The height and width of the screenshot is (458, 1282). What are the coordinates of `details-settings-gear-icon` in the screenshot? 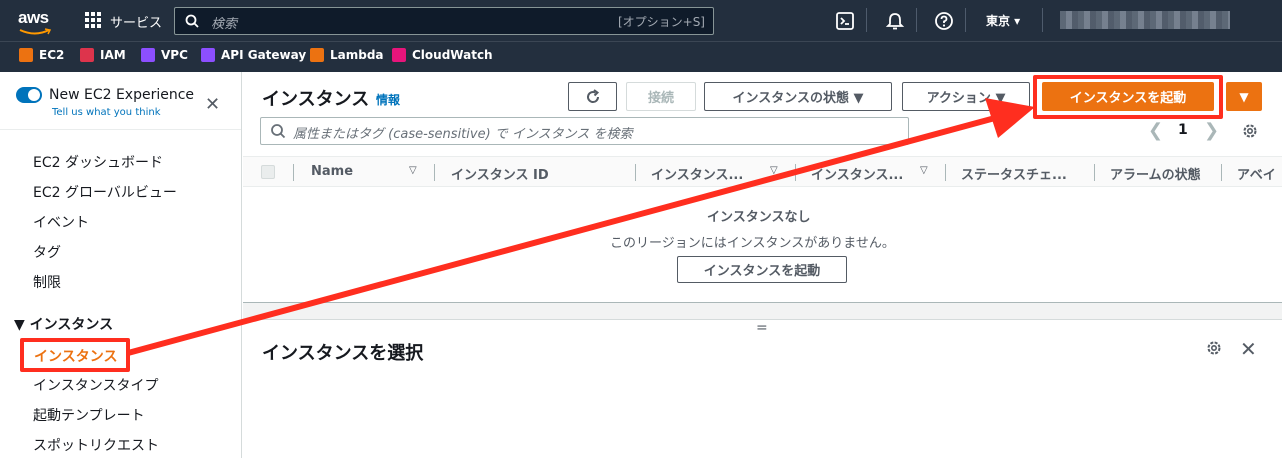 It's located at (1214, 348).